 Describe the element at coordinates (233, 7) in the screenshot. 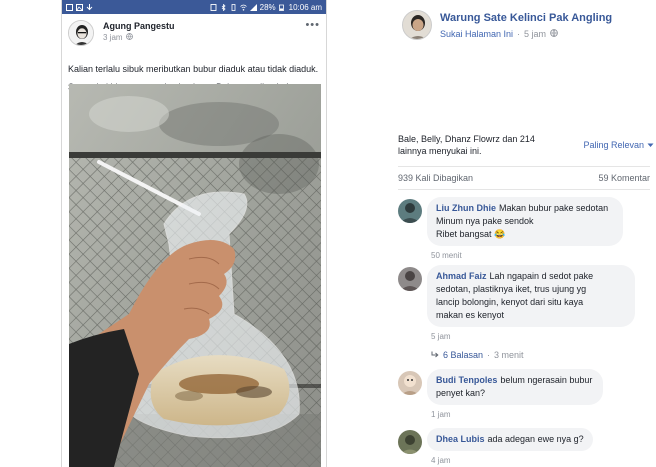

I see `vibrate-icon` at that location.